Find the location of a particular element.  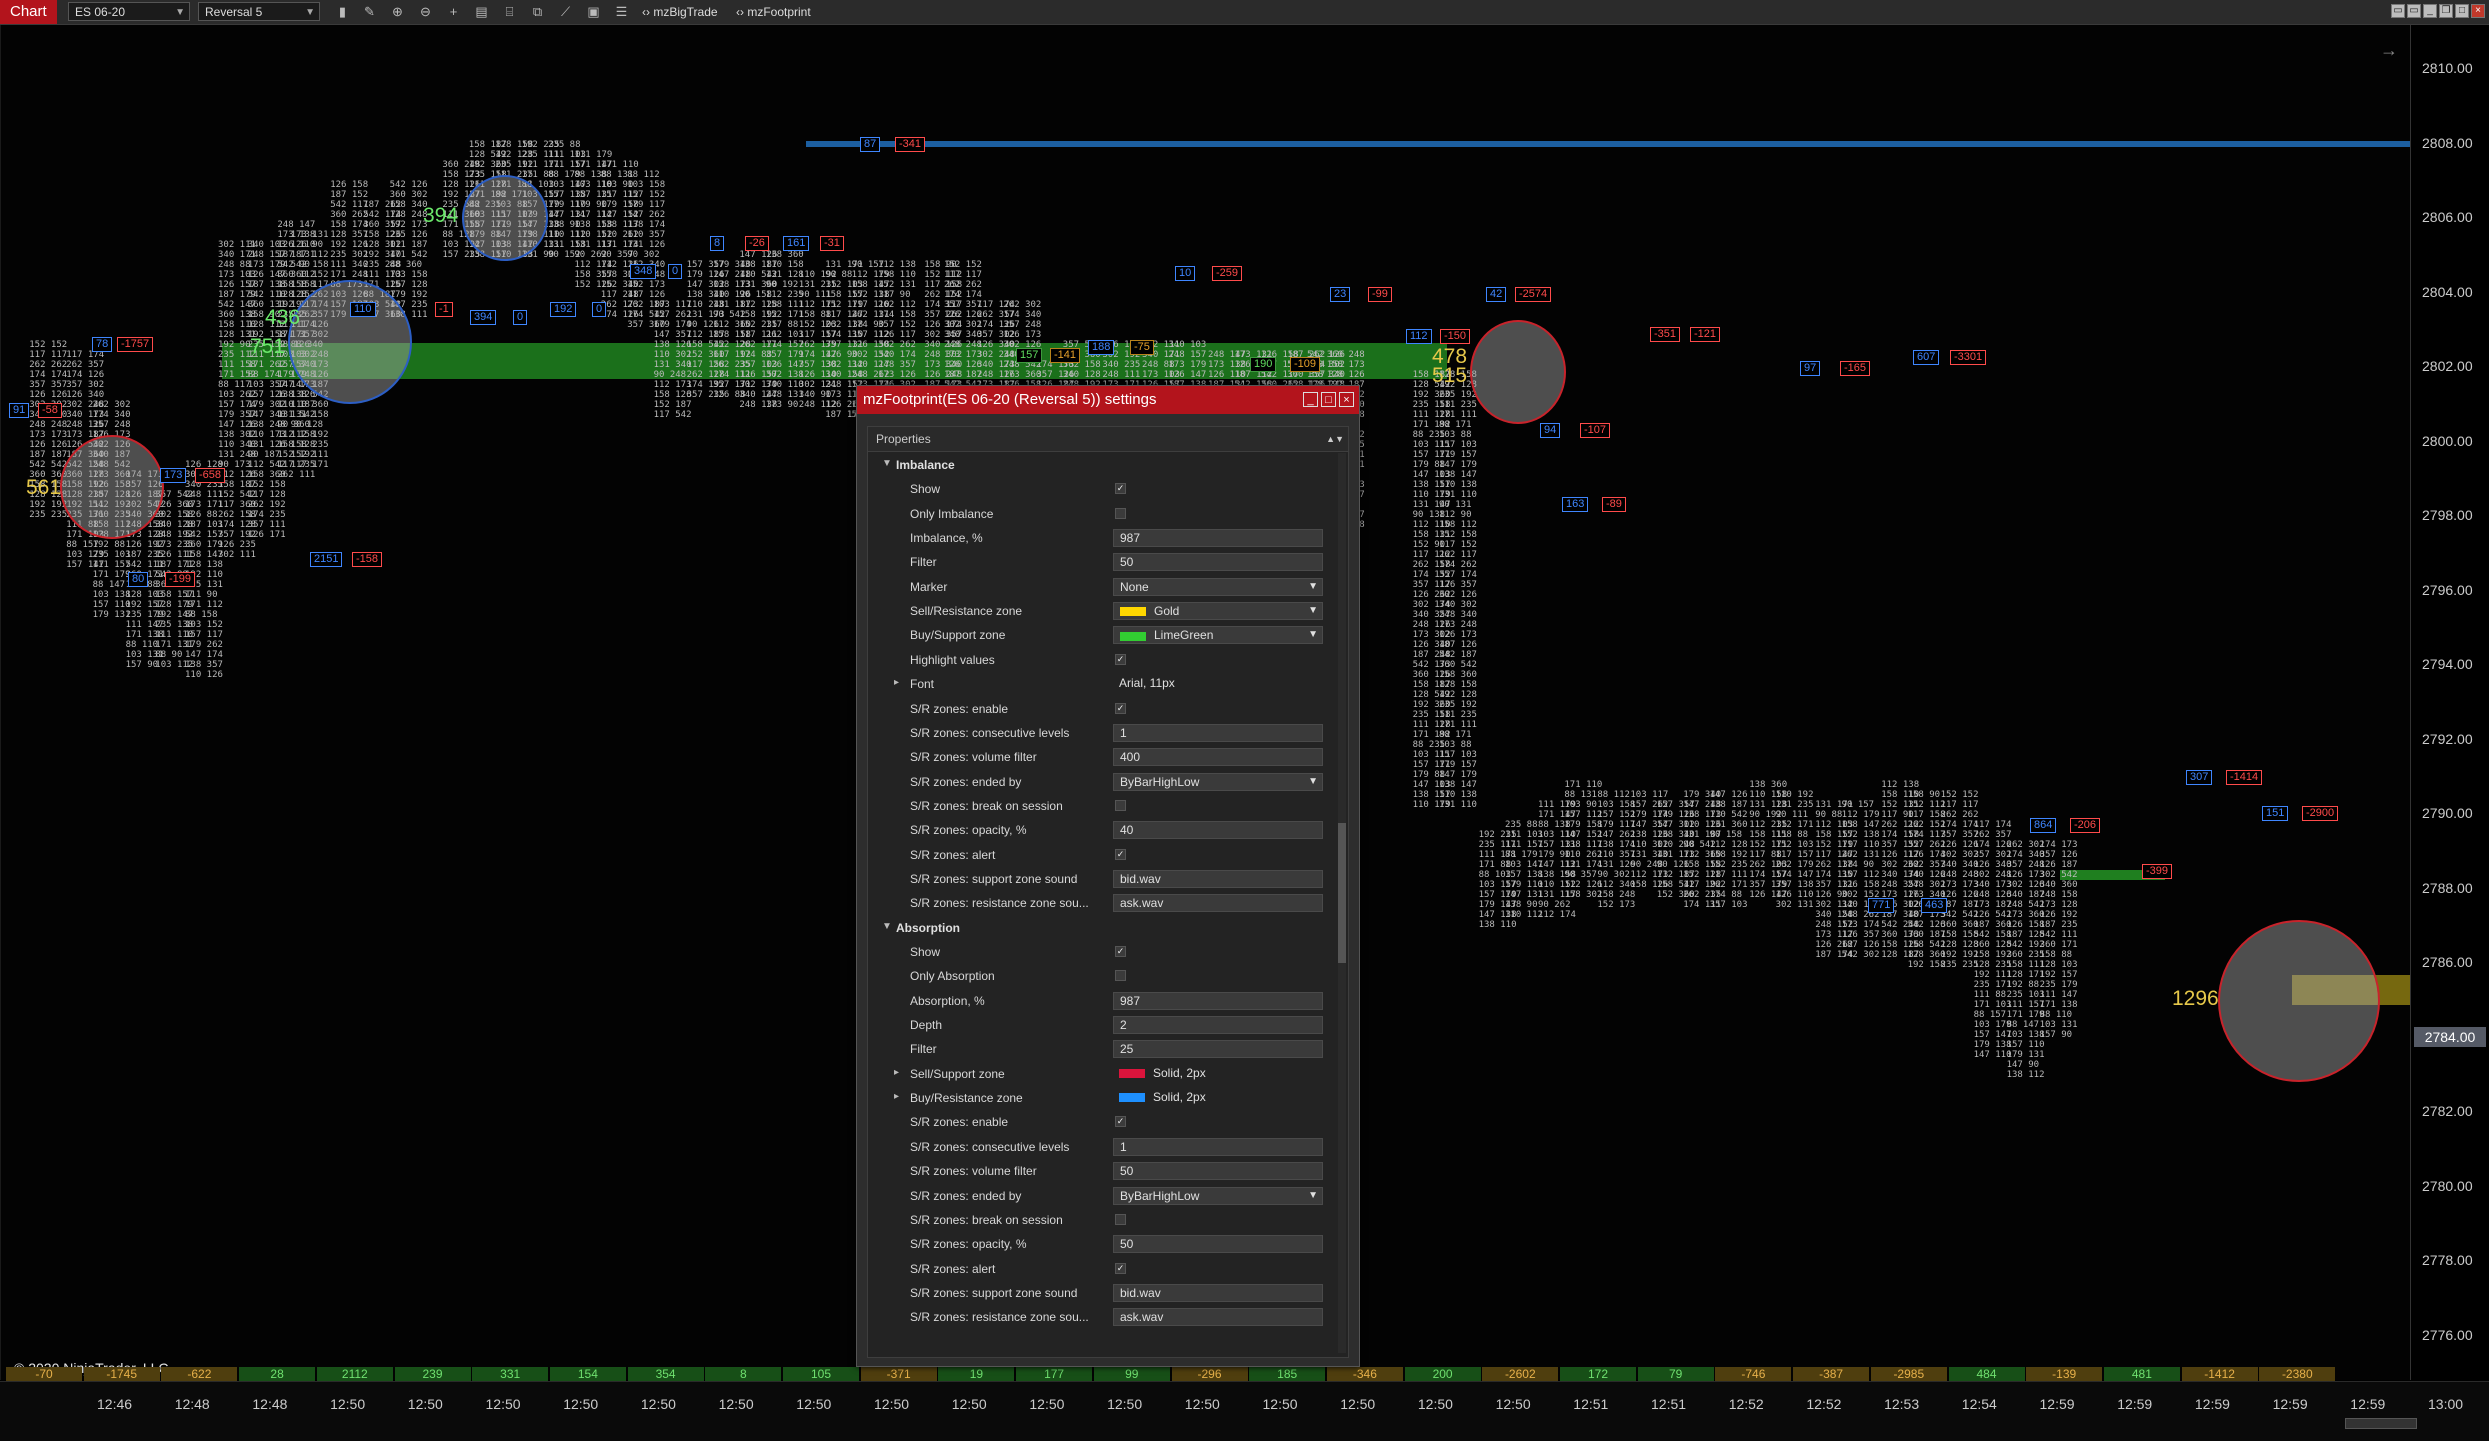

property-row: Absorption, % 987 is located at coordinates (1101, 1001).